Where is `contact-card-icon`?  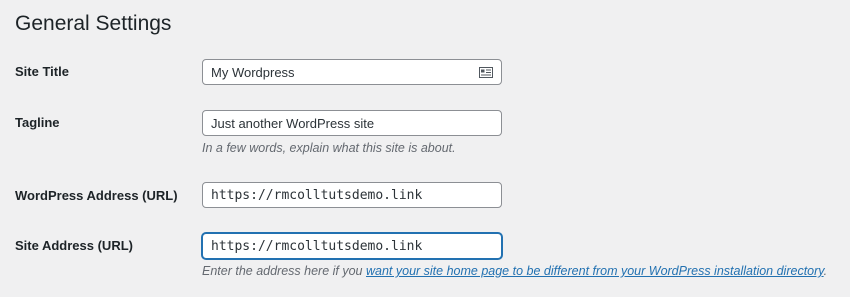 contact-card-icon is located at coordinates (486, 72).